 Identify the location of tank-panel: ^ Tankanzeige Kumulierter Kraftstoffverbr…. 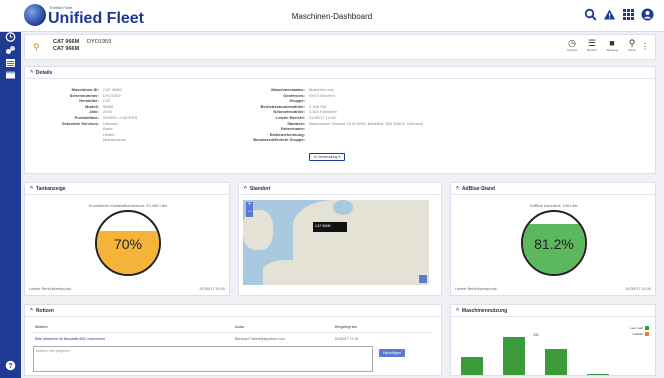
(127, 239).